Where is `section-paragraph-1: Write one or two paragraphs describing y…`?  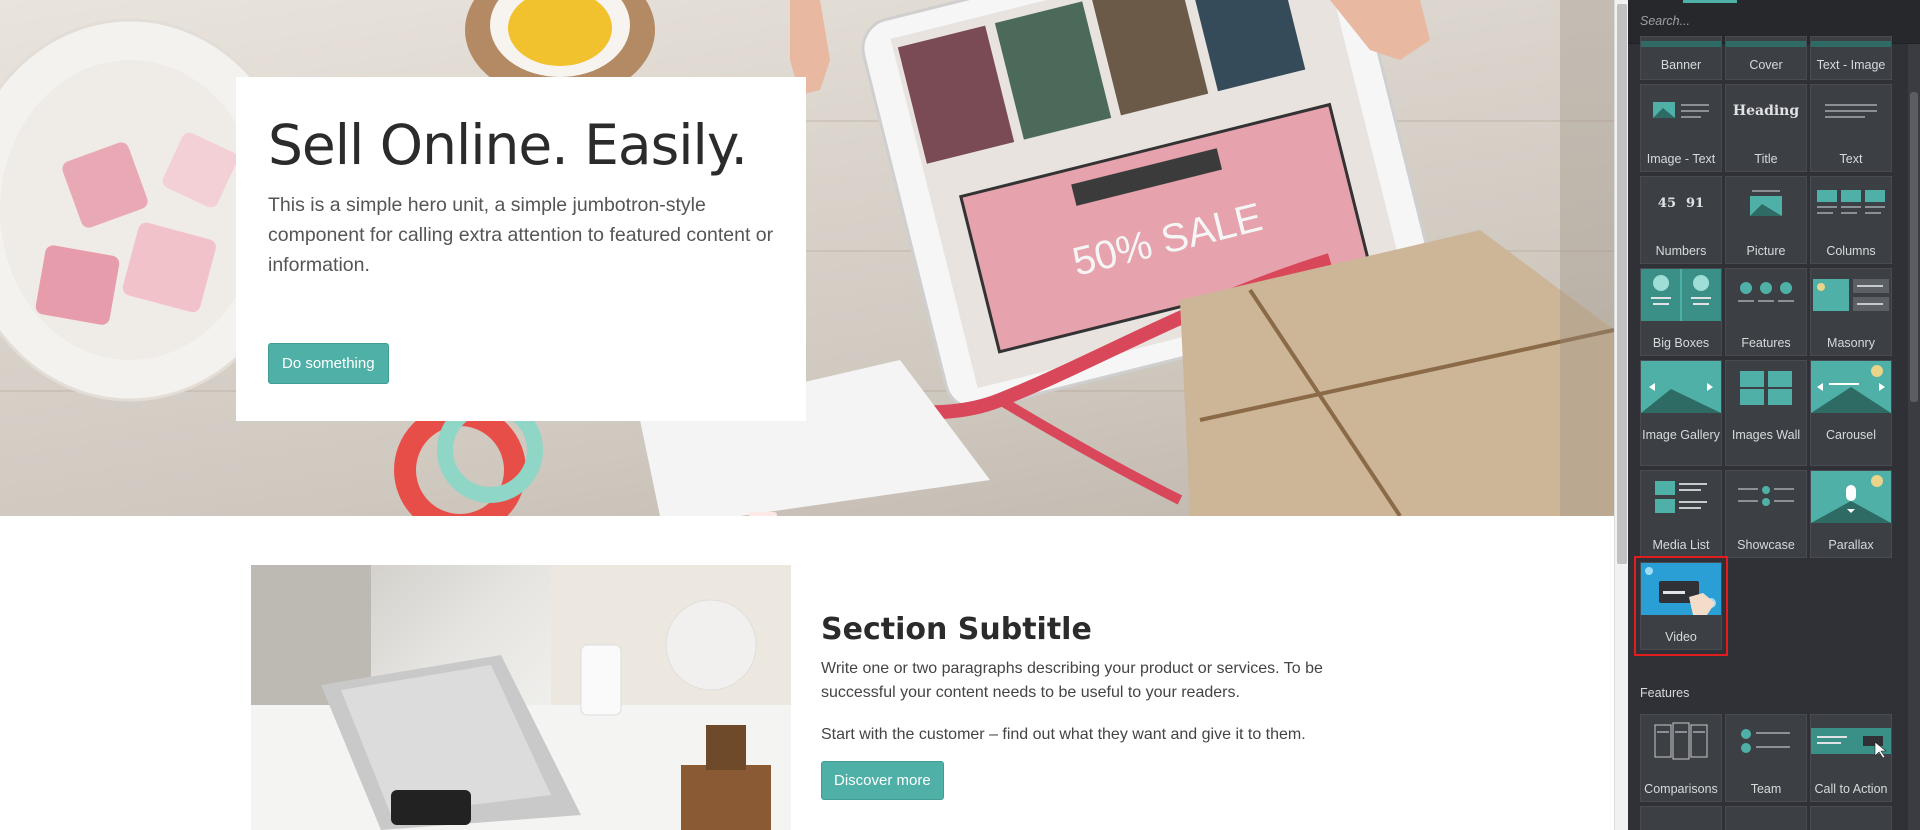
section-paragraph-1: Write one or two paragraphs describing y… is located at coordinates (1081, 681).